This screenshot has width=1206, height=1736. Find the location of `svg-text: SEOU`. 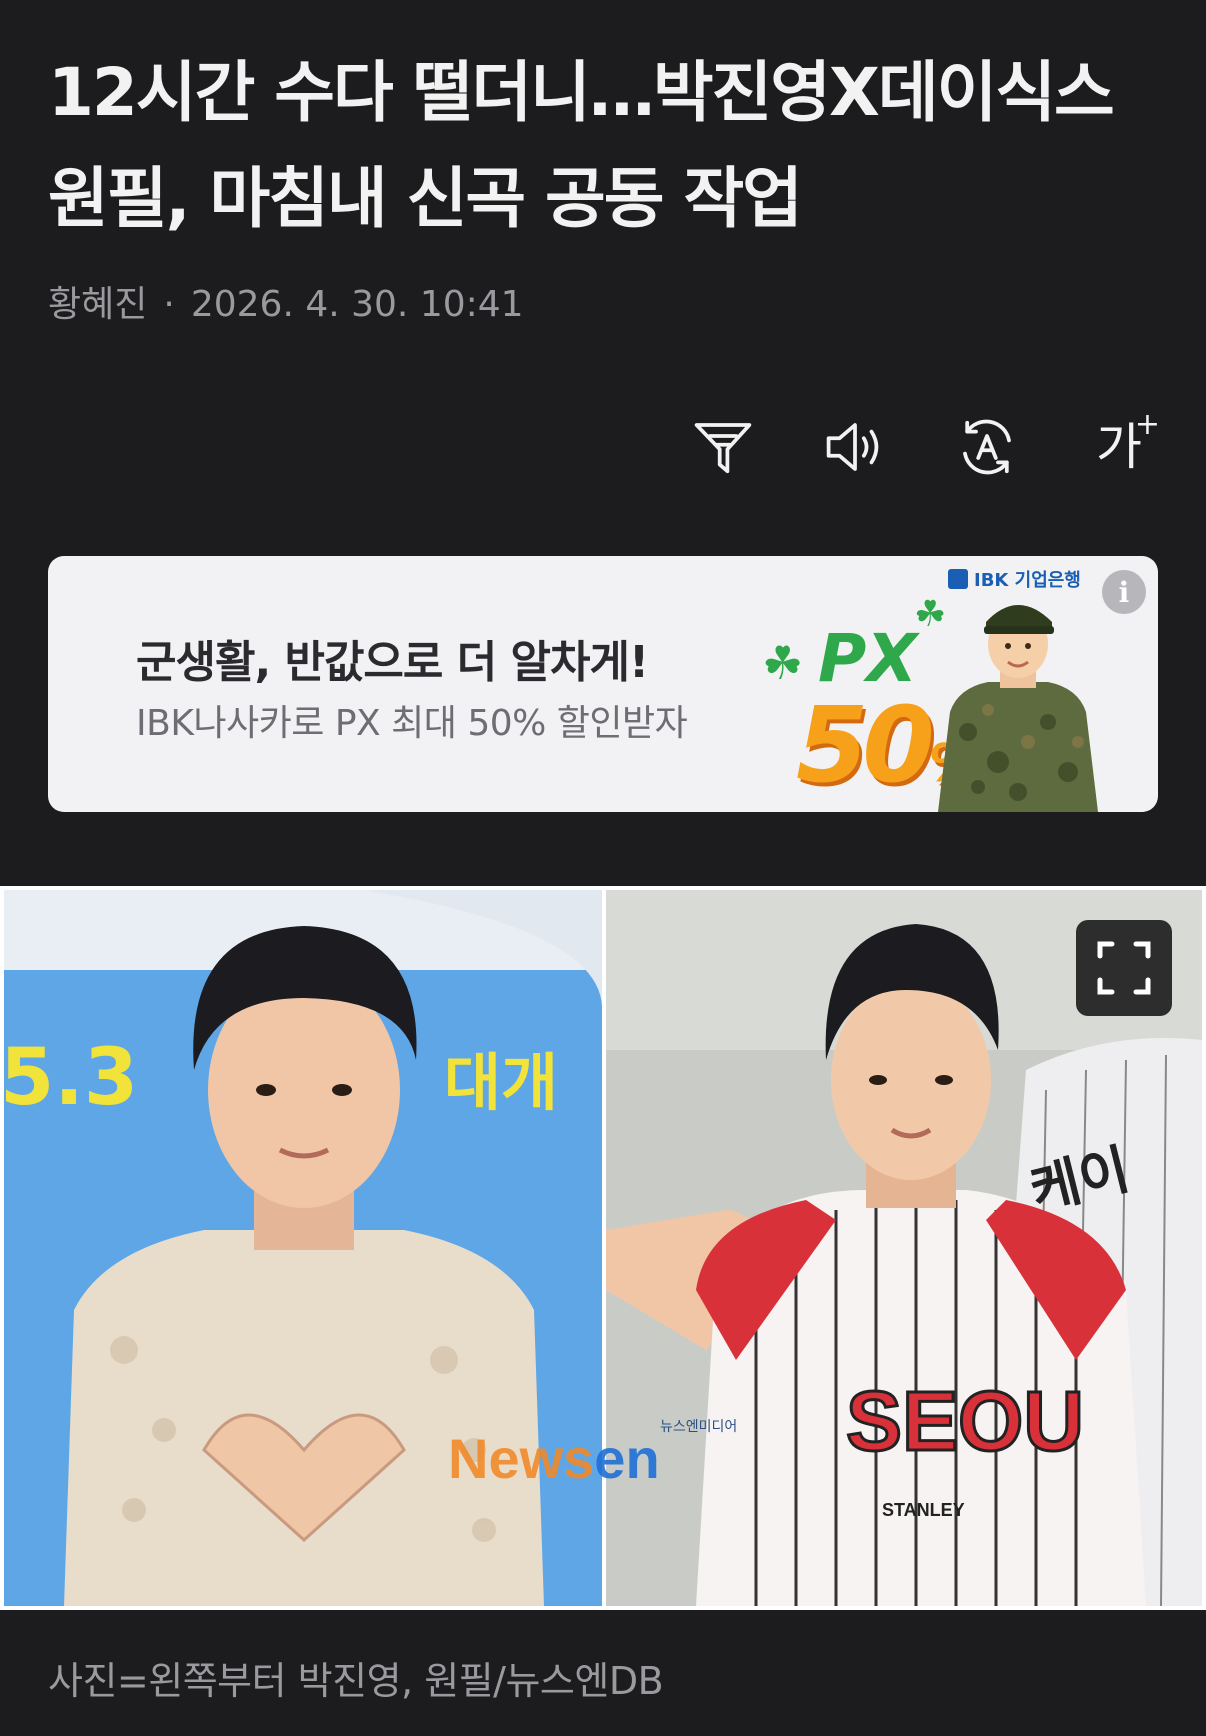

svg-text: SEOU is located at coordinates (965, 1421).